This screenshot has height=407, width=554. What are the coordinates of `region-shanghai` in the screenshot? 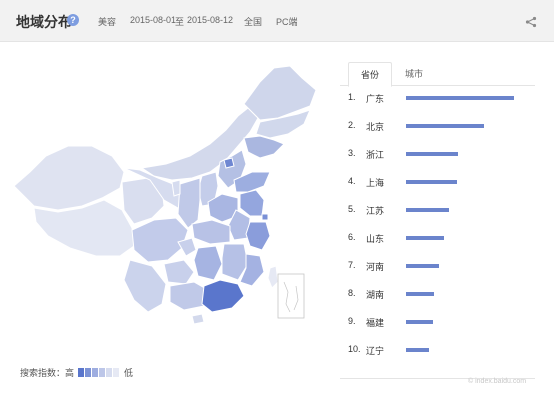 It's located at (265, 217).